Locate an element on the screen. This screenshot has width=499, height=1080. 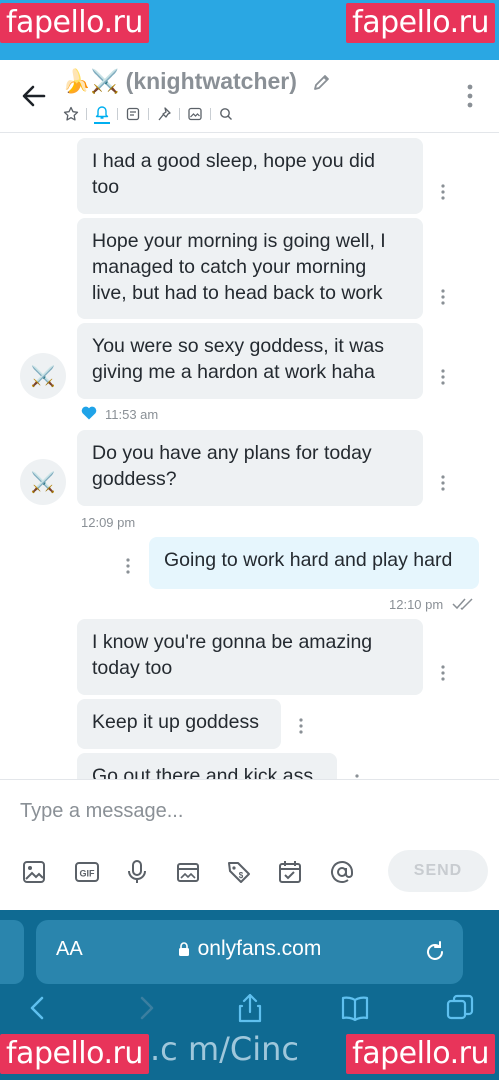
message-bubble: Do you have any plans for today goddess? is located at coordinates (250, 468).